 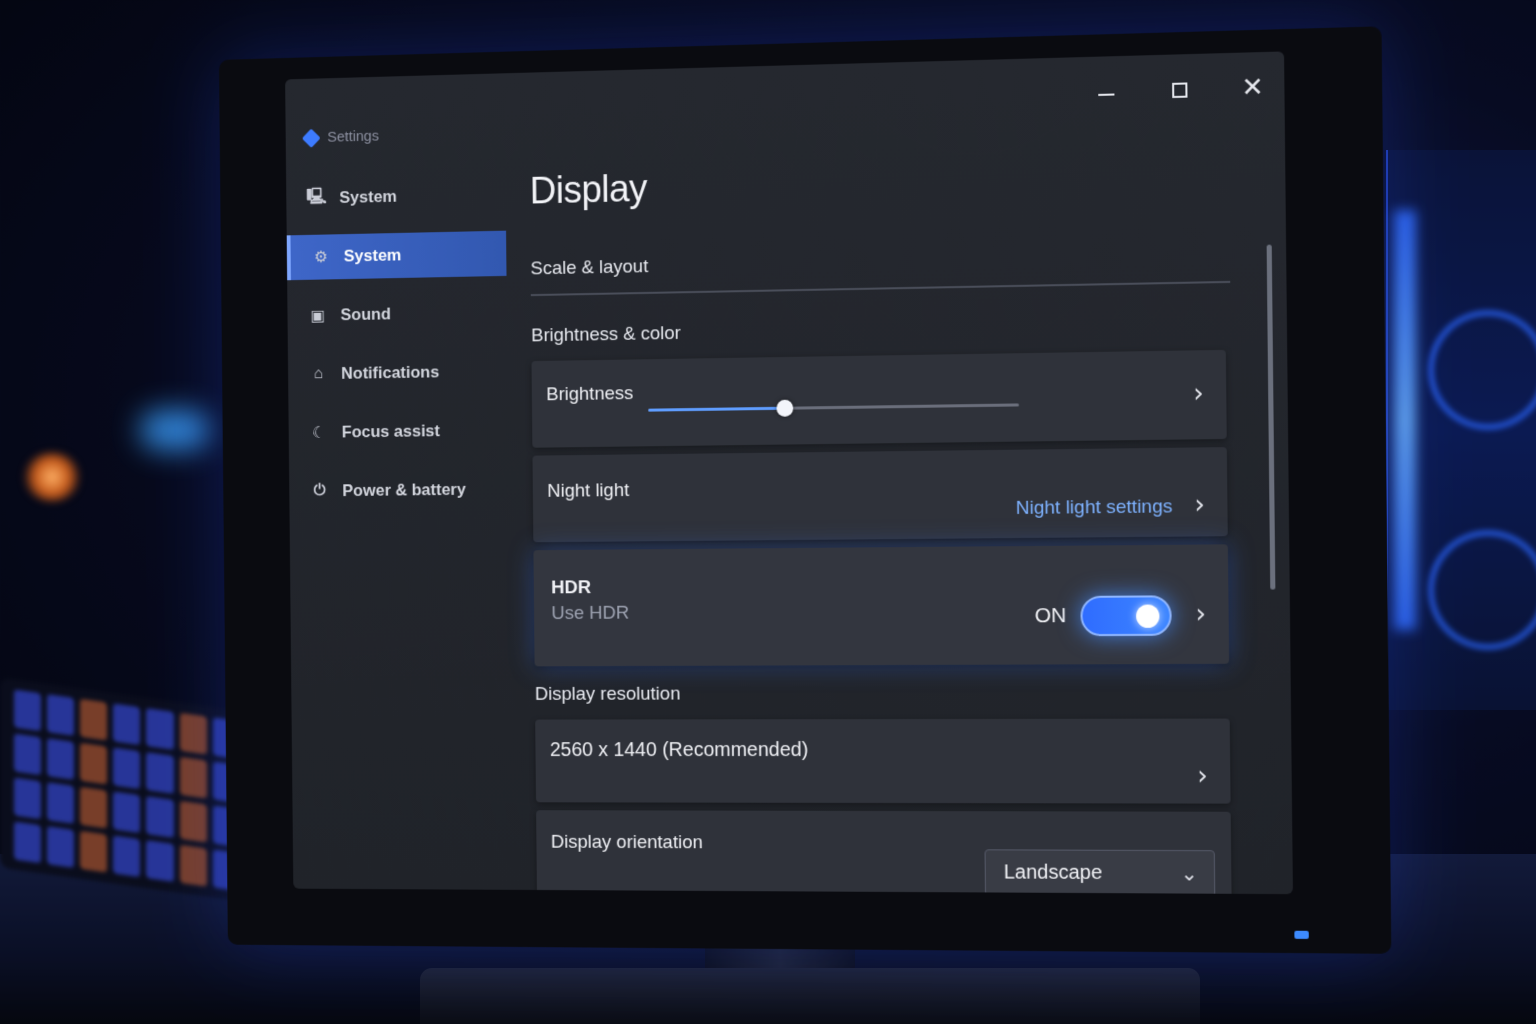 I want to click on resolution-value: 2560 x 1440 (Recommended), so click(x=679, y=750).